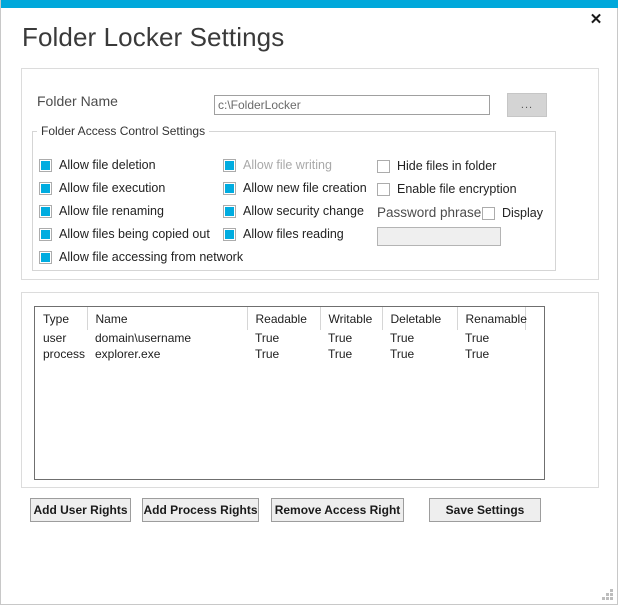 The height and width of the screenshot is (605, 618). Describe the element at coordinates (284, 318) in the screenshot. I see `column-header-readable: Readable` at that location.